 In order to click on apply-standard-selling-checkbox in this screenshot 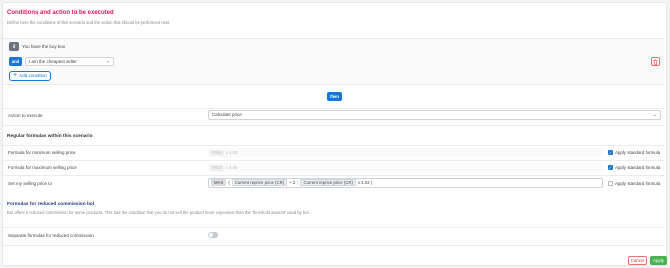, I will do `click(610, 183)`.